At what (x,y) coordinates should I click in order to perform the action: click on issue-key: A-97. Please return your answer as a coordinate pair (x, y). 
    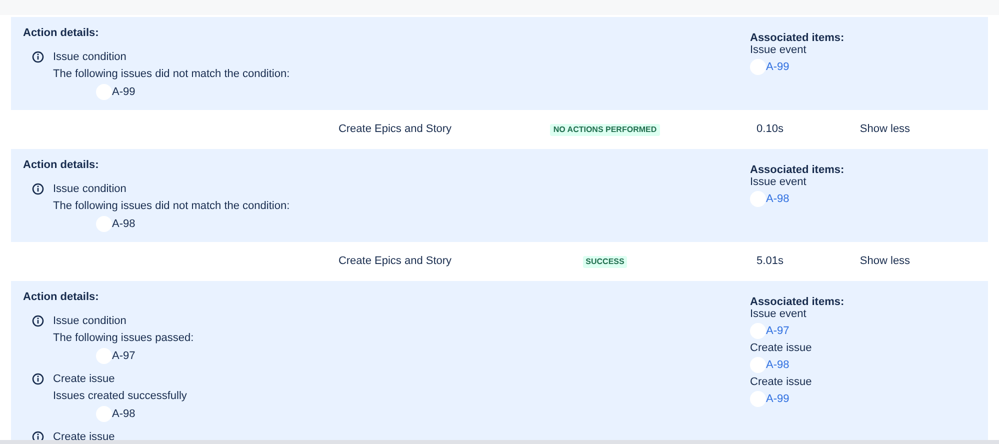
    Looking at the image, I should click on (124, 356).